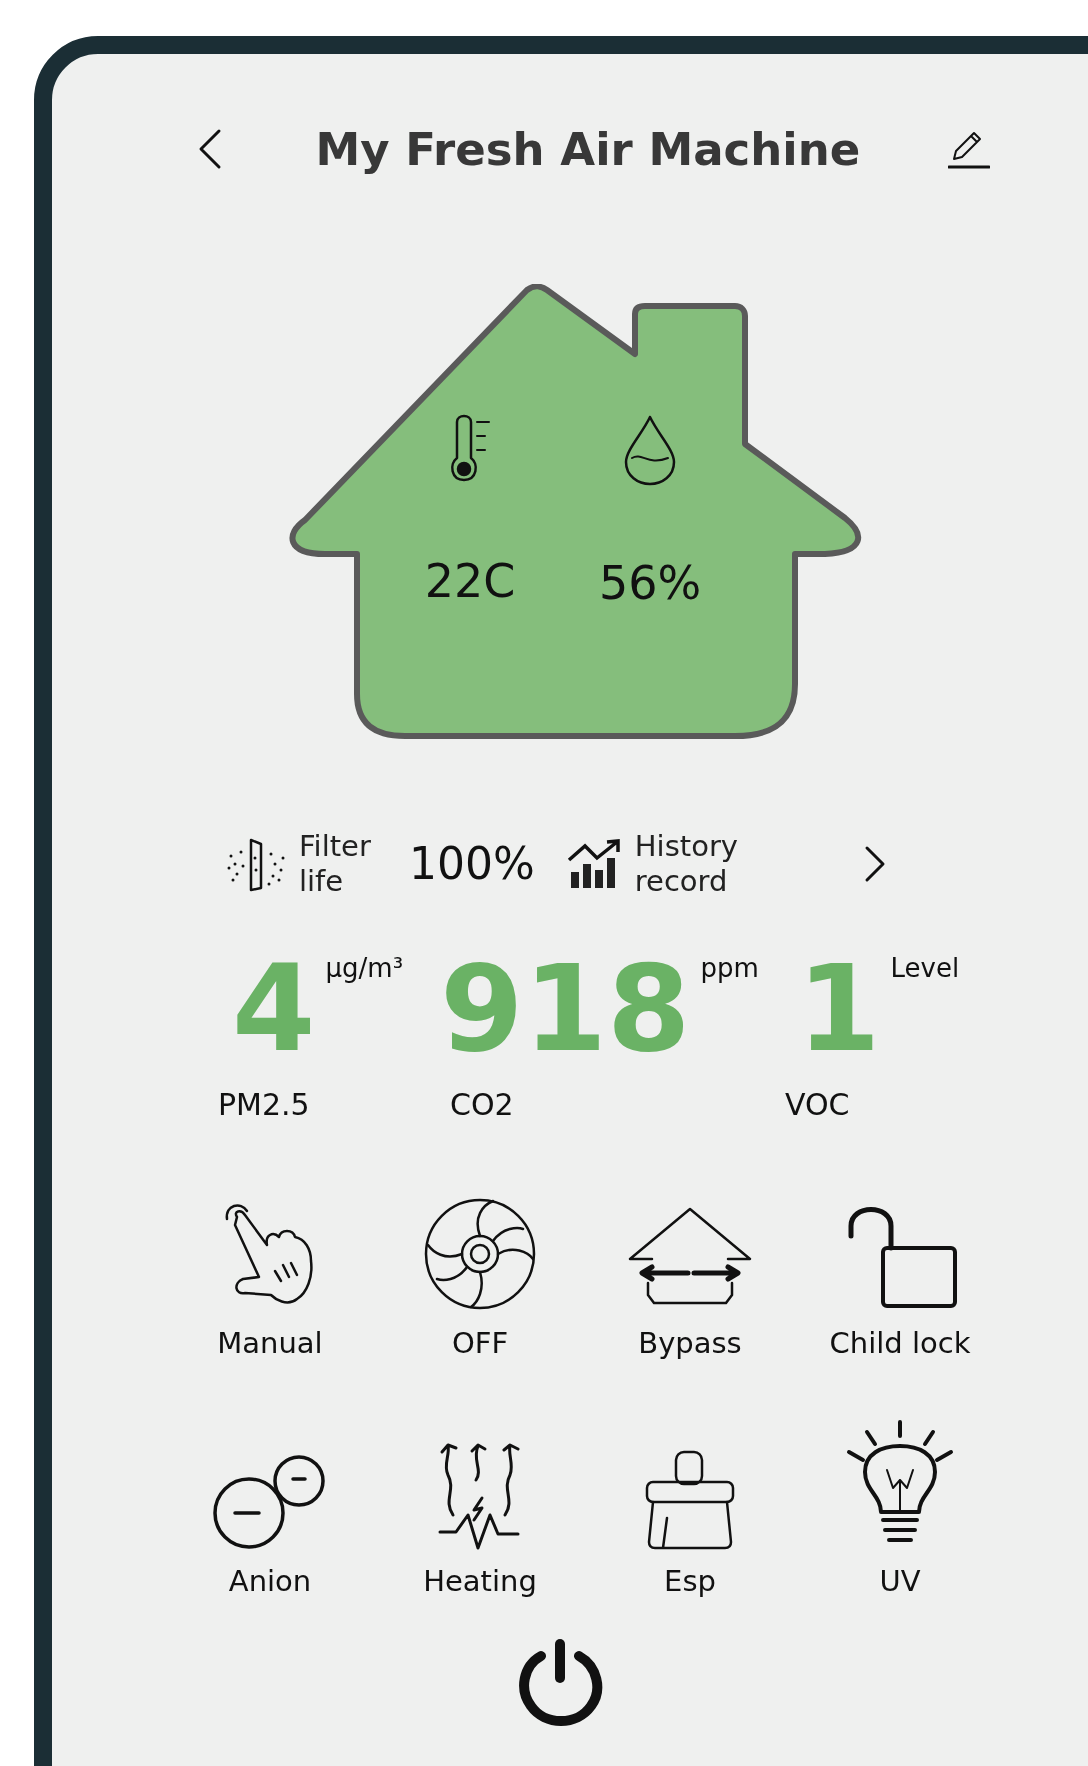 The image size is (1088, 1766). What do you see at coordinates (480, 1508) in the screenshot?
I see `mode-control: Heating` at bounding box center [480, 1508].